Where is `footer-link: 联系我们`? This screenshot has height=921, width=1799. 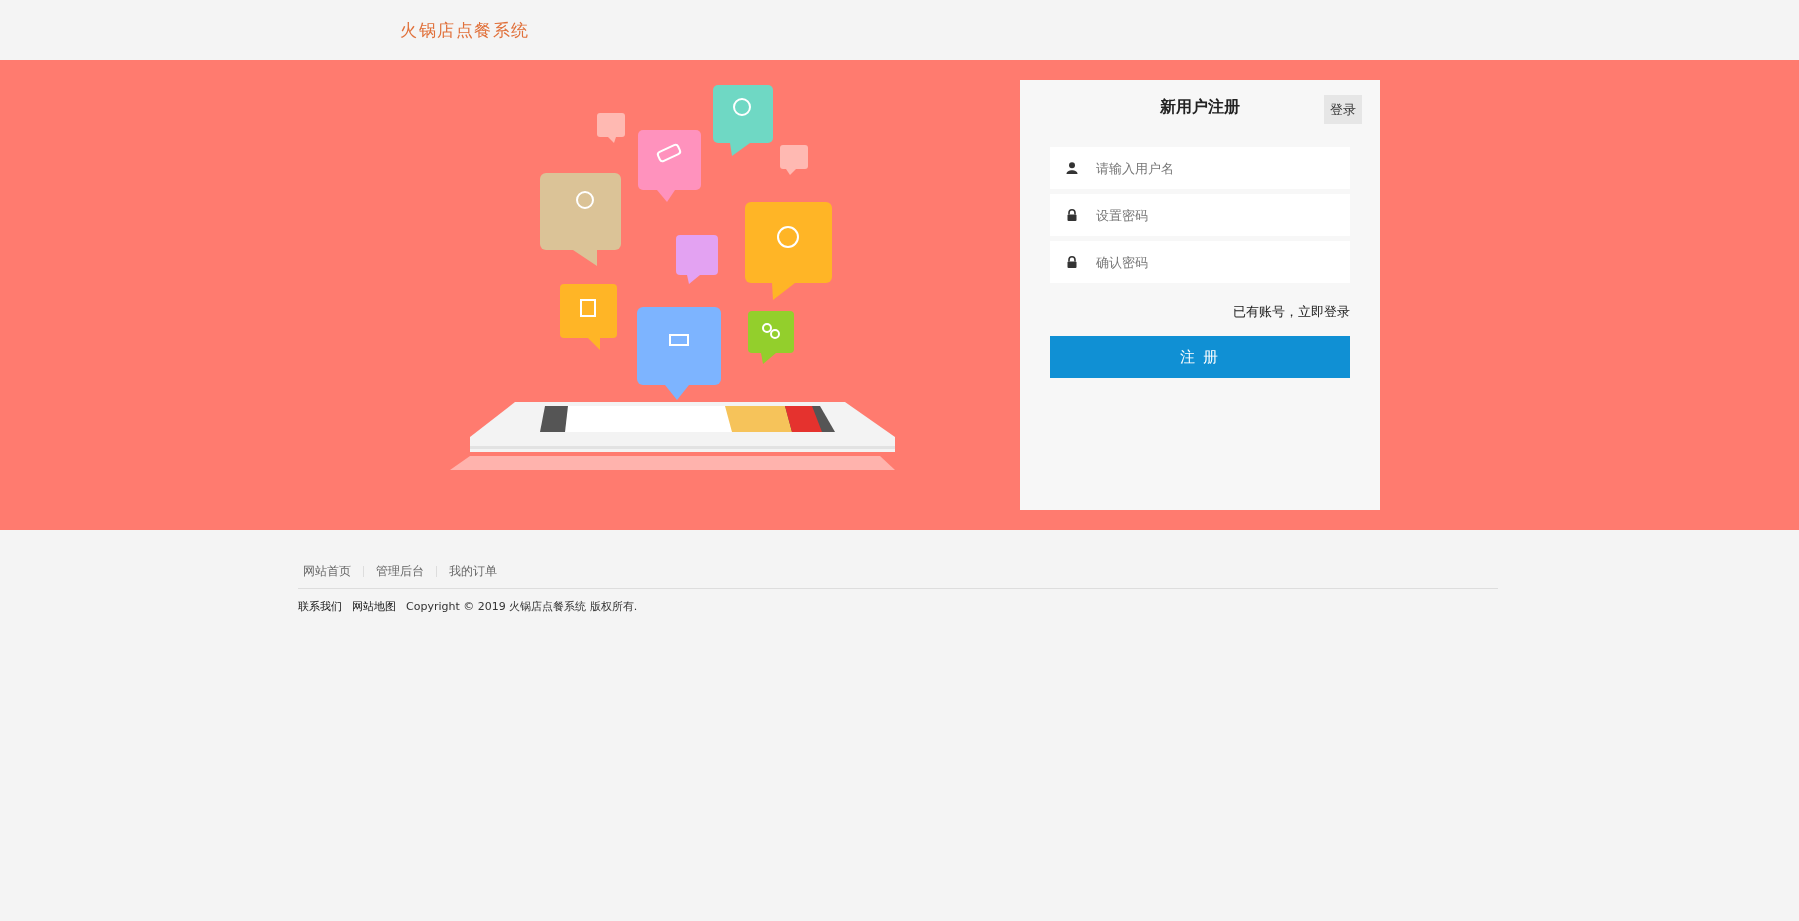 footer-link: 联系我们 is located at coordinates (320, 606).